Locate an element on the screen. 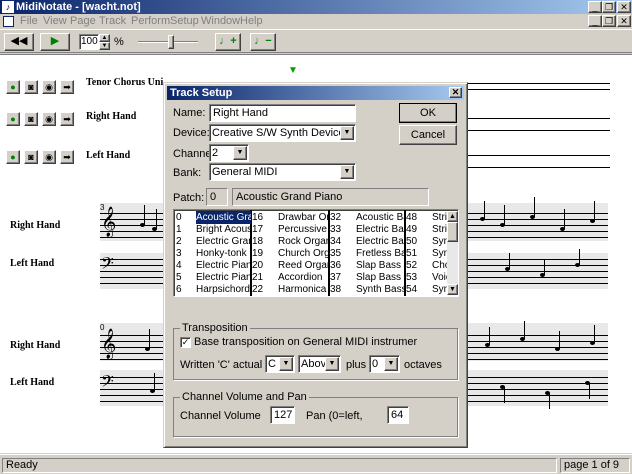 Image resolution: width=632 pixels, height=474 pixels. patch-number: 0 is located at coordinates (217, 197).